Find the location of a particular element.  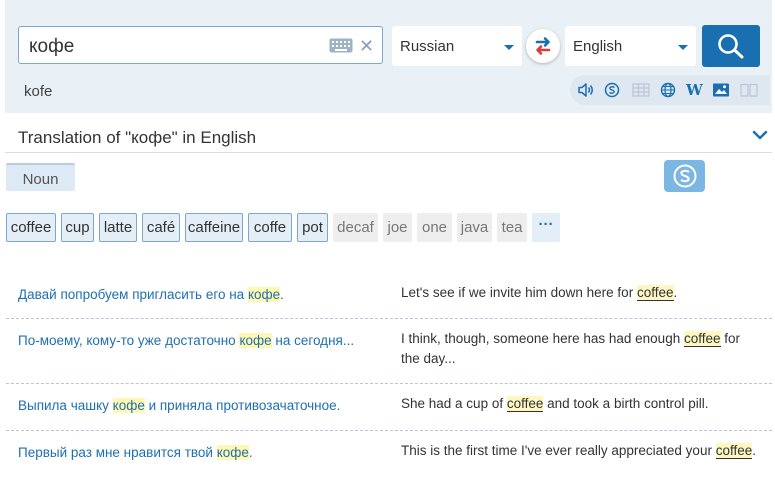

translation-chip: coffe is located at coordinates (270, 227).